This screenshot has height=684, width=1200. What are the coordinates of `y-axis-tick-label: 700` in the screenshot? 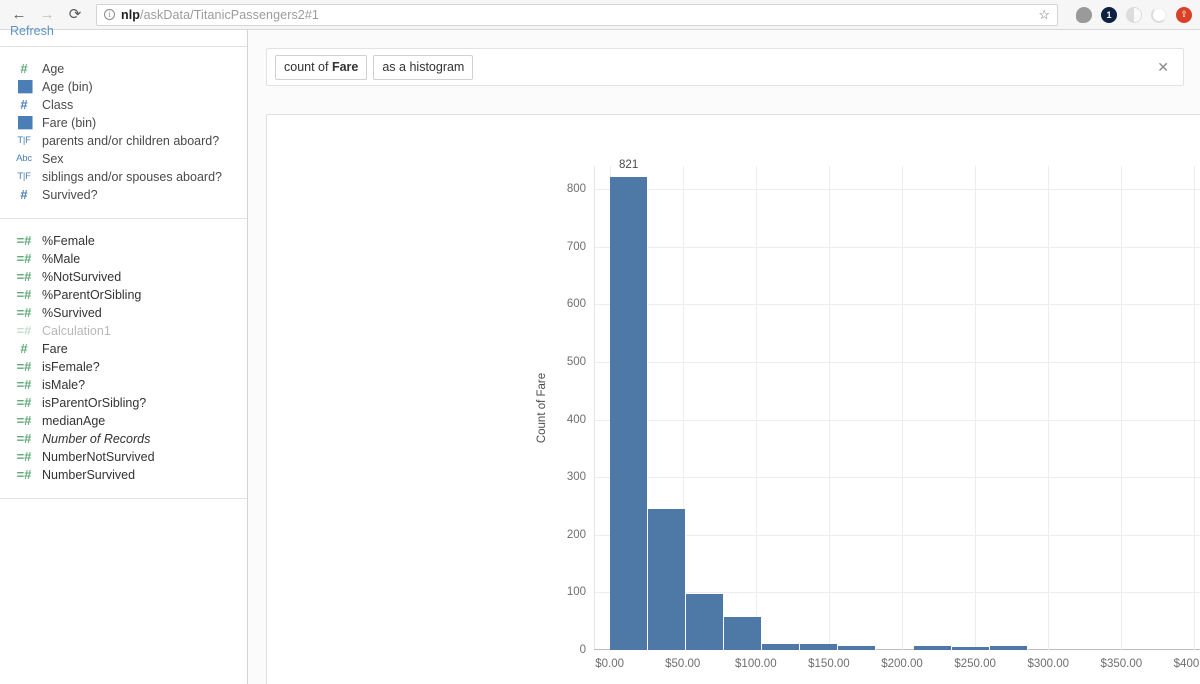 It's located at (576, 246).